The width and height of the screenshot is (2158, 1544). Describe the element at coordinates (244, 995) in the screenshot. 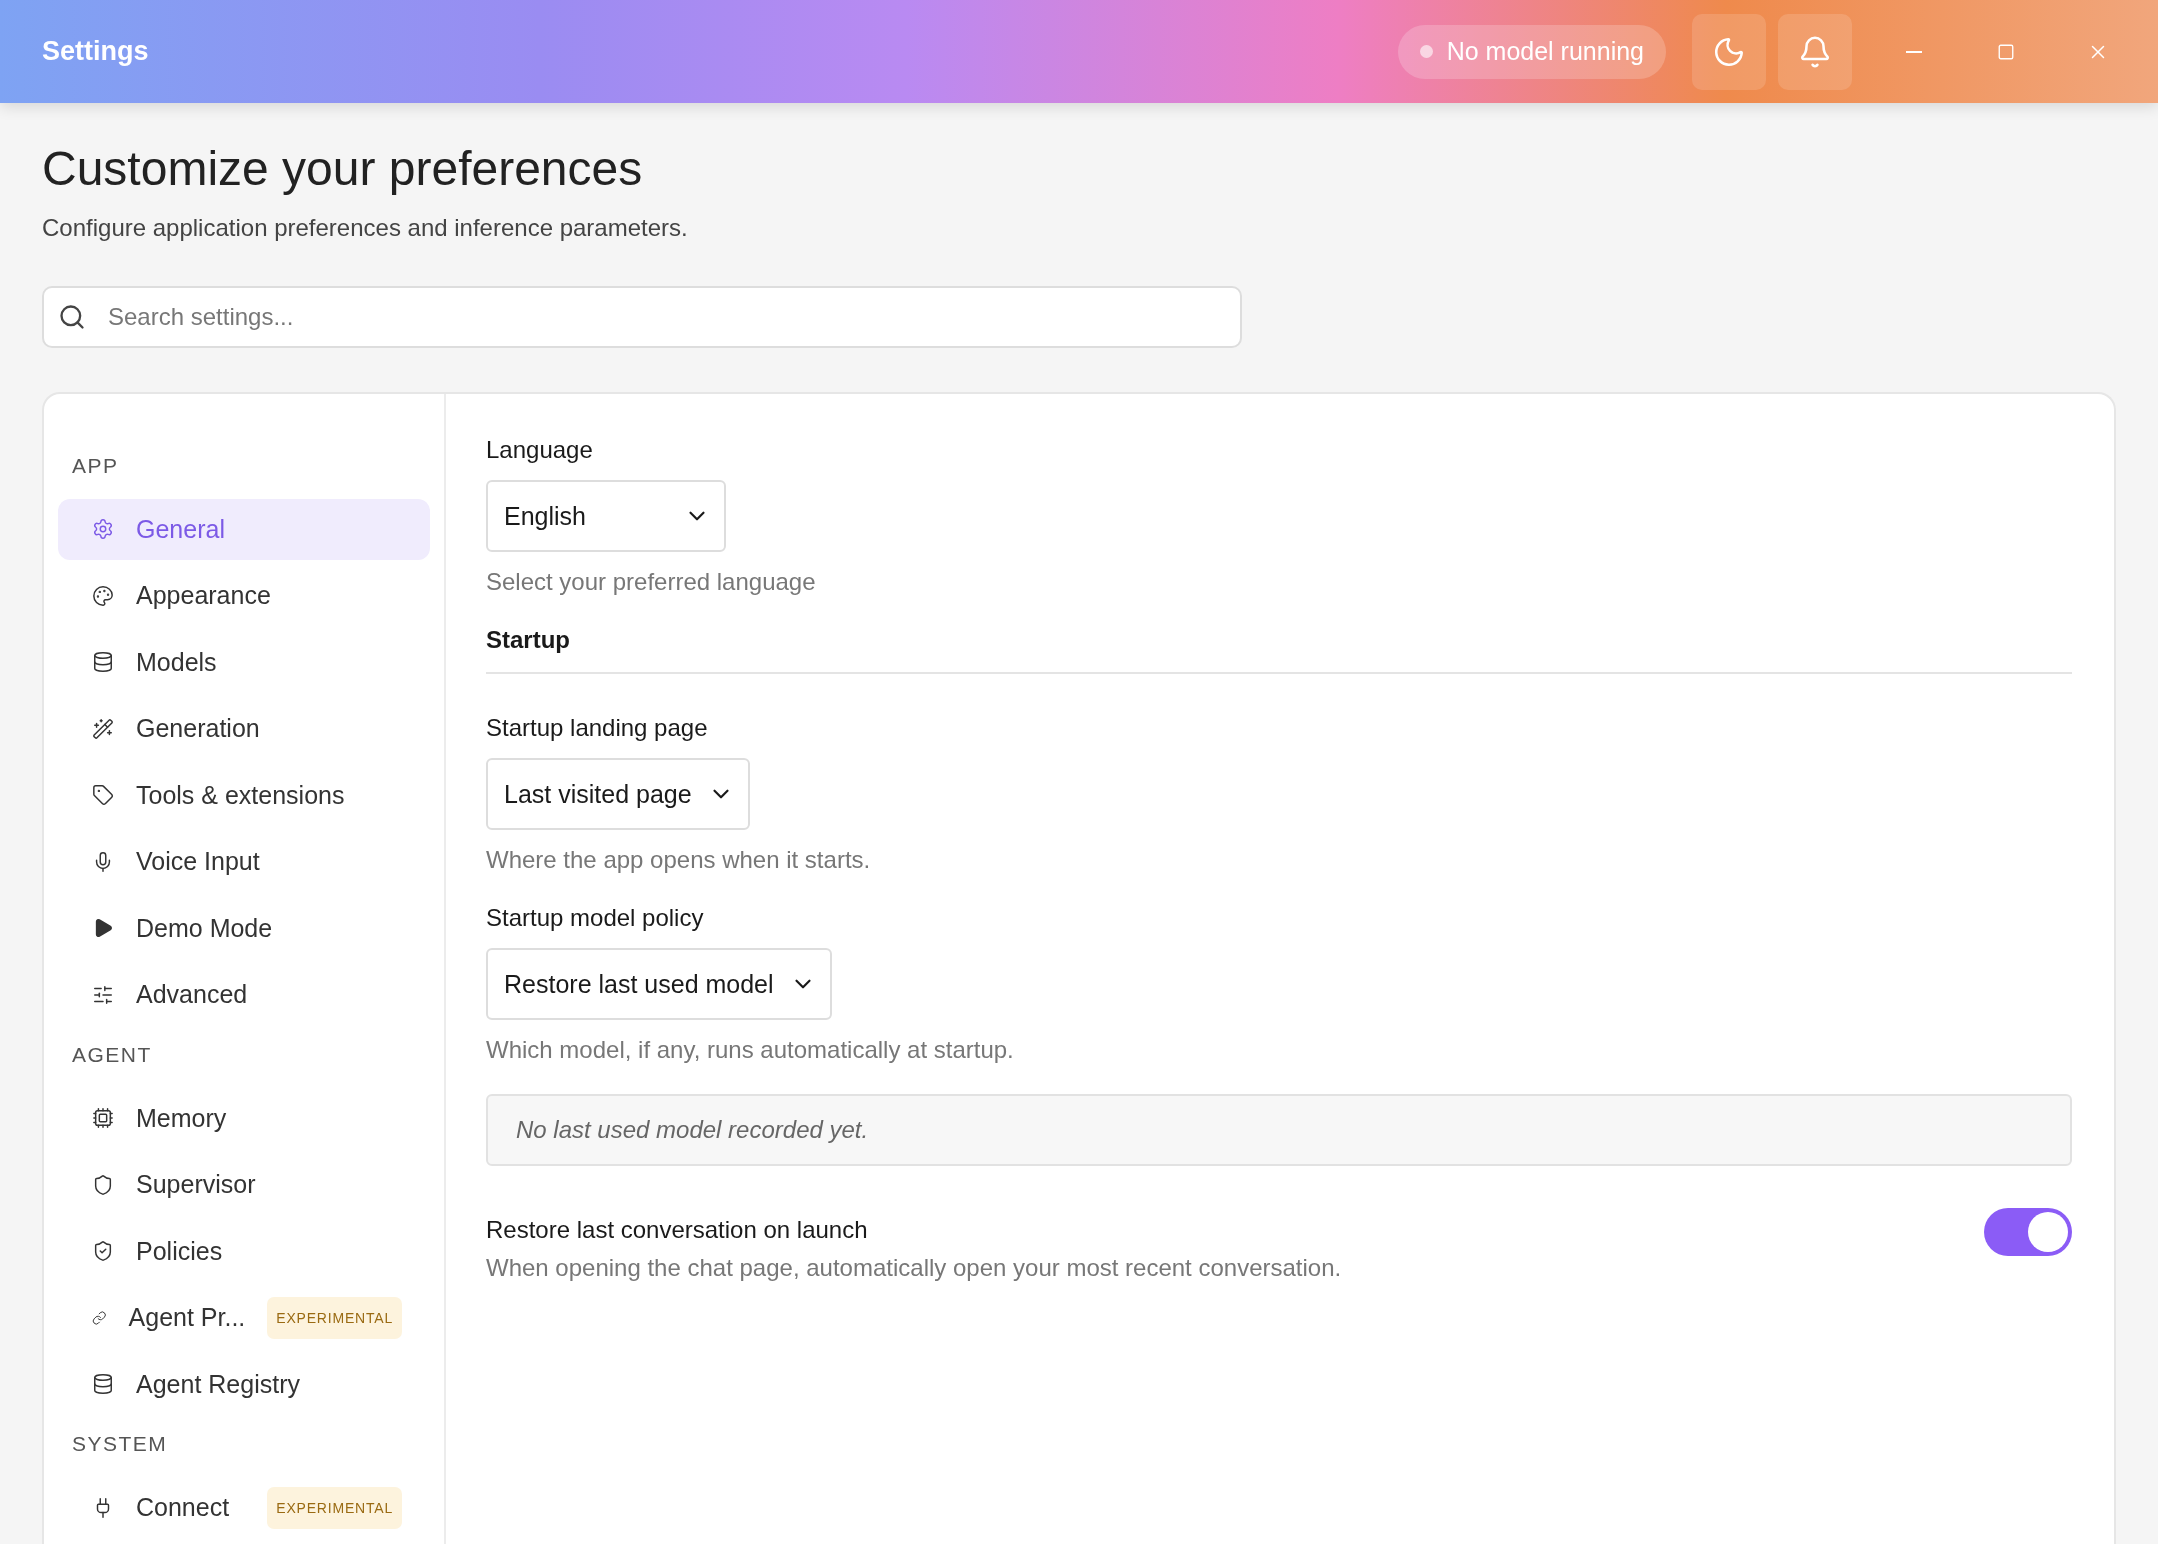

I see `sidebar-item: Advanced` at that location.